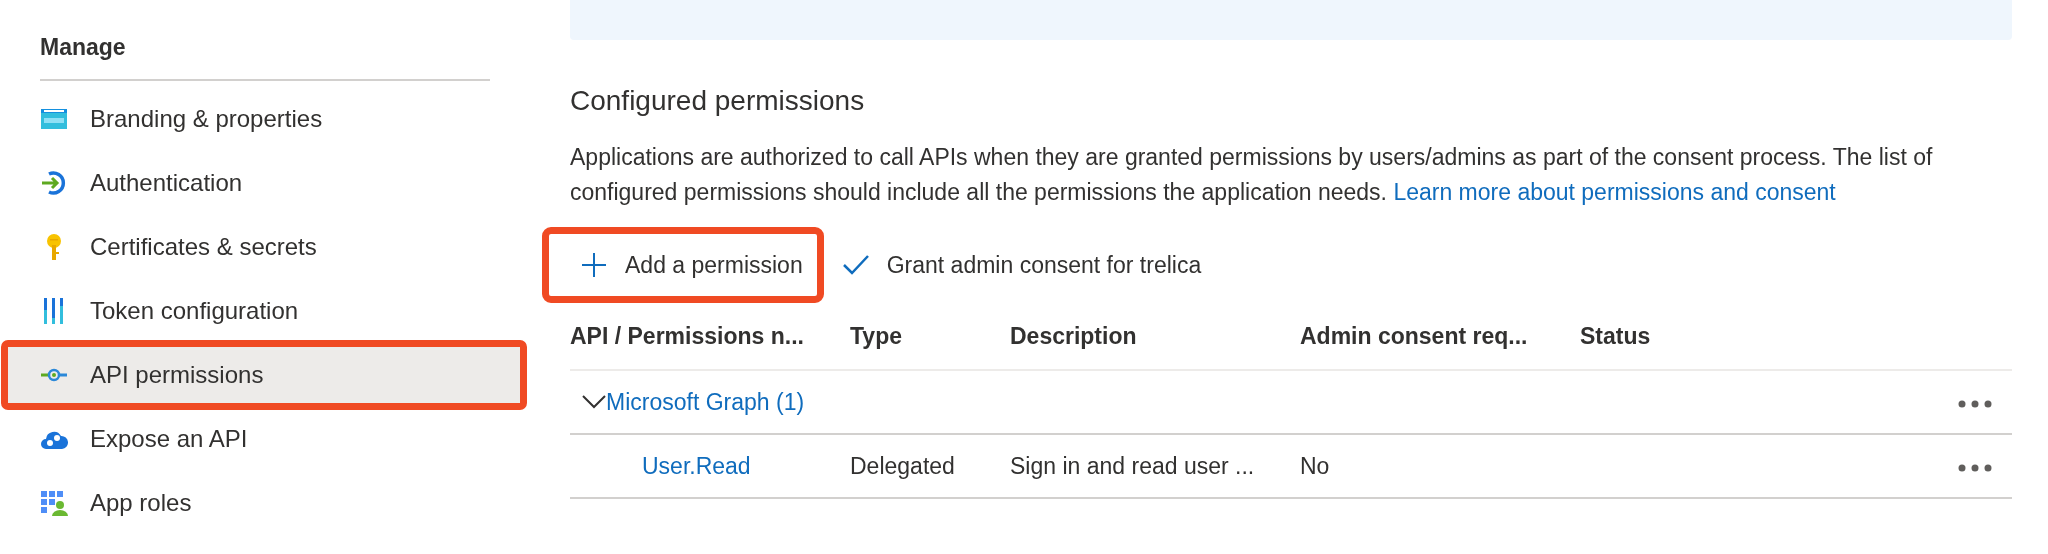  What do you see at coordinates (264, 374) in the screenshot?
I see `sidebar-item: API permissions` at bounding box center [264, 374].